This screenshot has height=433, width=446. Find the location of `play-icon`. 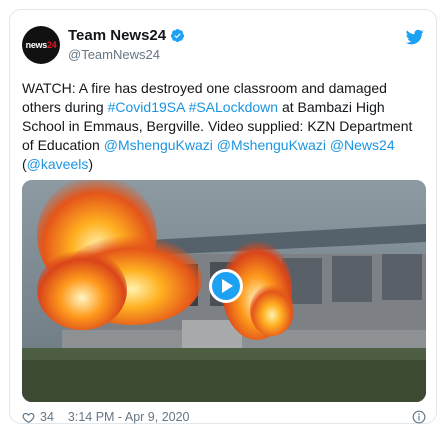

play-icon is located at coordinates (226, 286).